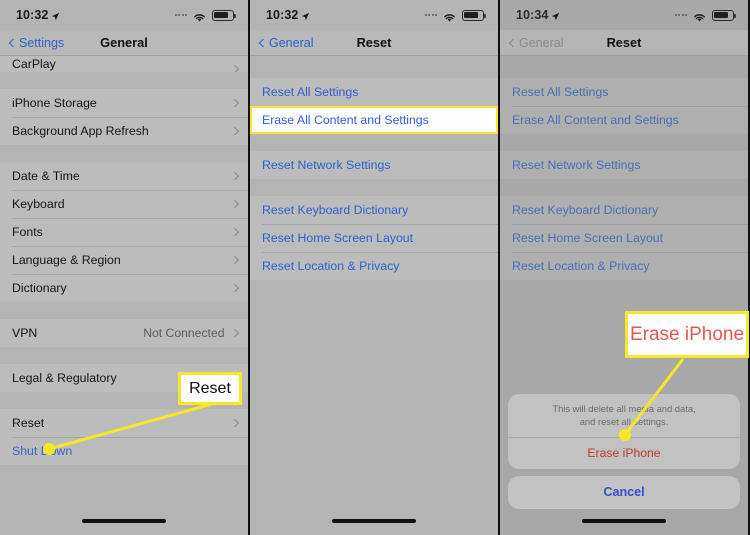  Describe the element at coordinates (263, 42) in the screenshot. I see `chevron-left-icon` at that location.